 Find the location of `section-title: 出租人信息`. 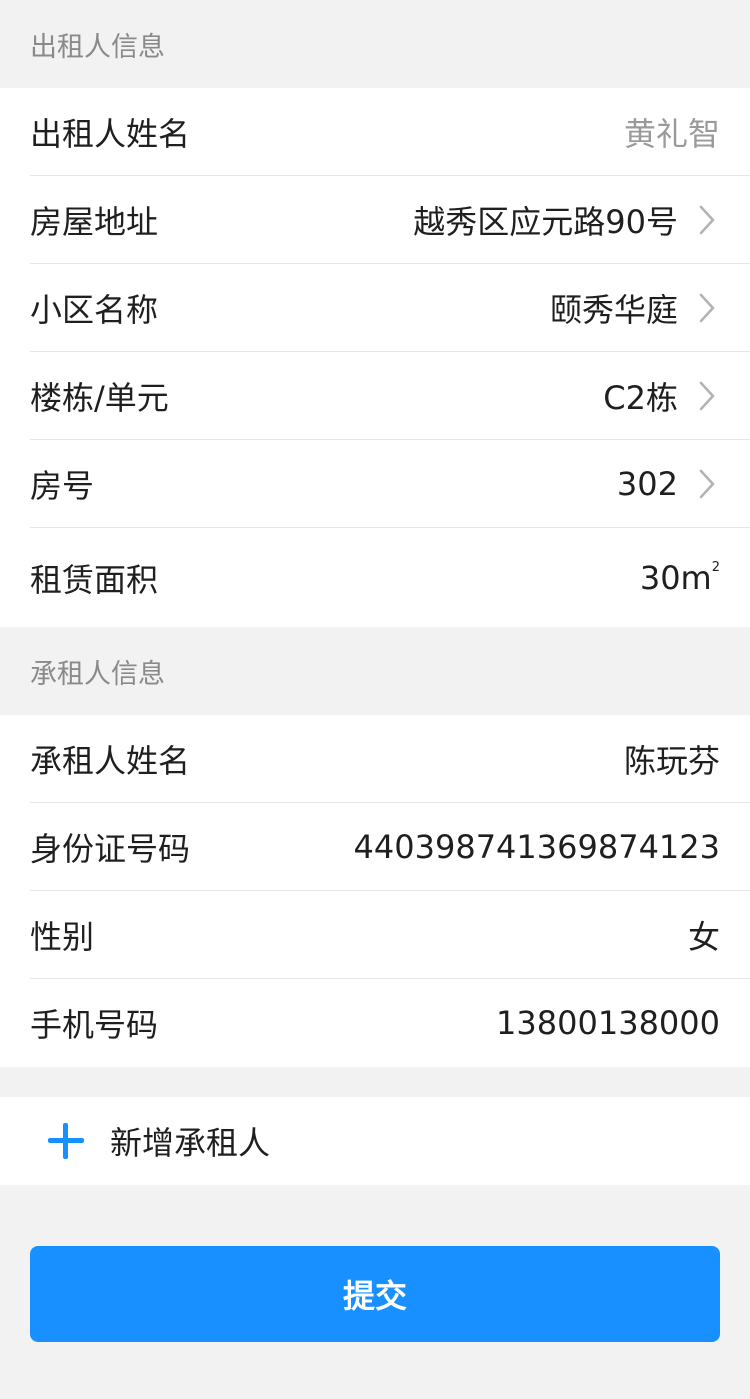

section-title: 出租人信息 is located at coordinates (97, 47).